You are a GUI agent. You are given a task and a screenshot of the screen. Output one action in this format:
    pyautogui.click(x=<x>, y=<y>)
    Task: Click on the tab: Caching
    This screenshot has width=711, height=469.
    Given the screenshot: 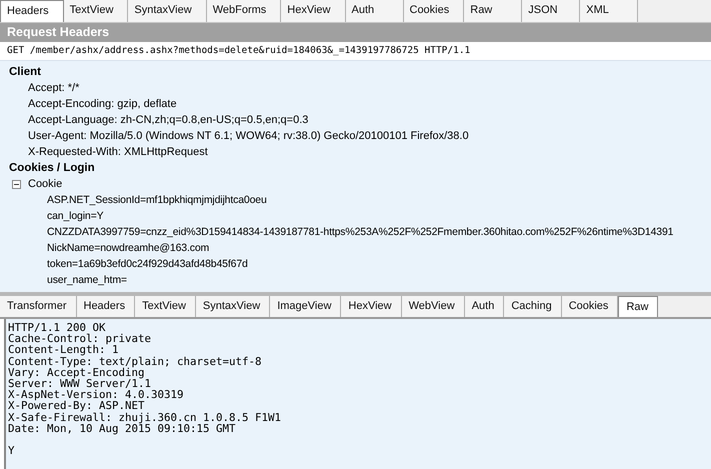 What is the action you would take?
    pyautogui.click(x=533, y=306)
    